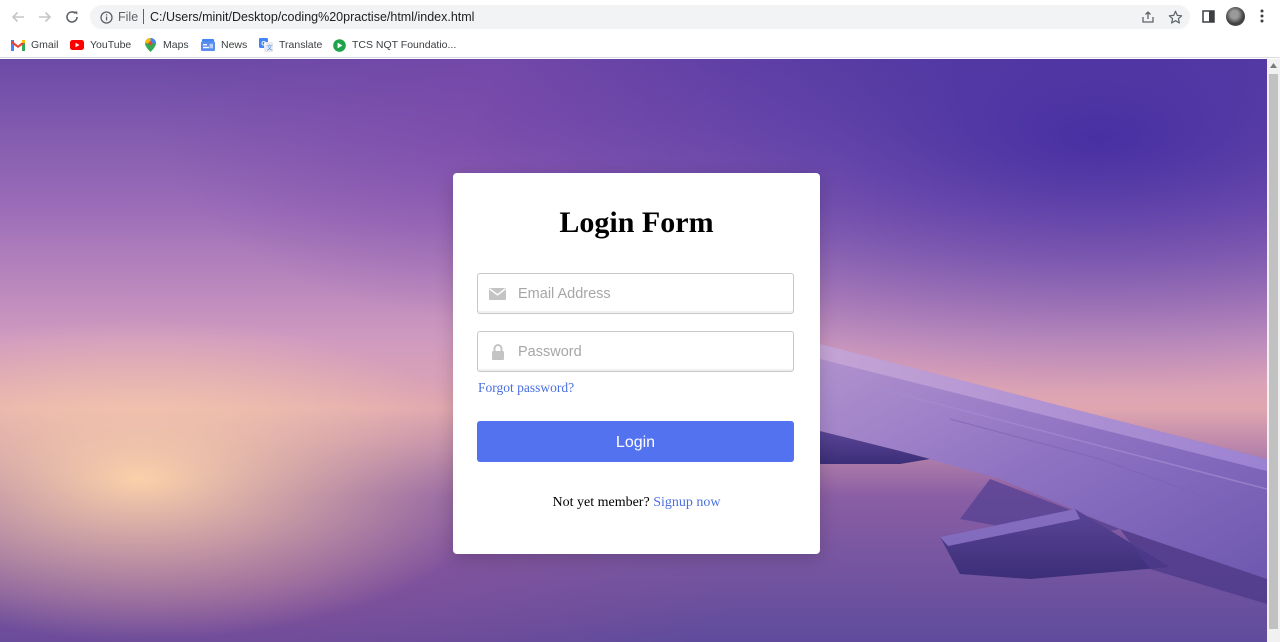  I want to click on scrollbar-thumb, so click(1273, 351).